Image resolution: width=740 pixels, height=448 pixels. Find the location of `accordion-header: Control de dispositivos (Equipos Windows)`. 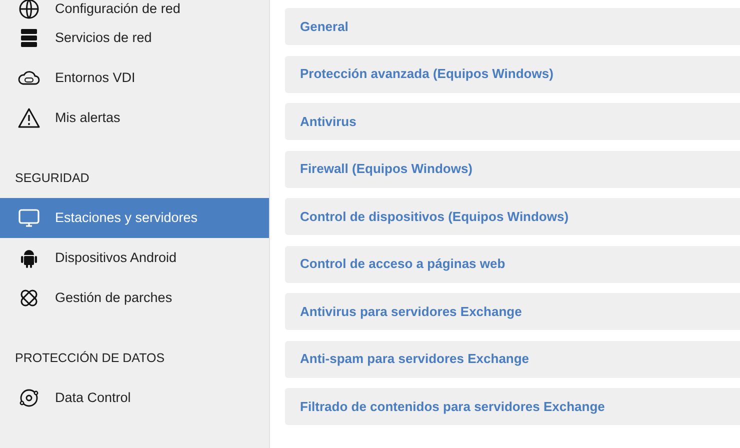

accordion-header: Control de dispositivos (Equipos Windows) is located at coordinates (512, 216).